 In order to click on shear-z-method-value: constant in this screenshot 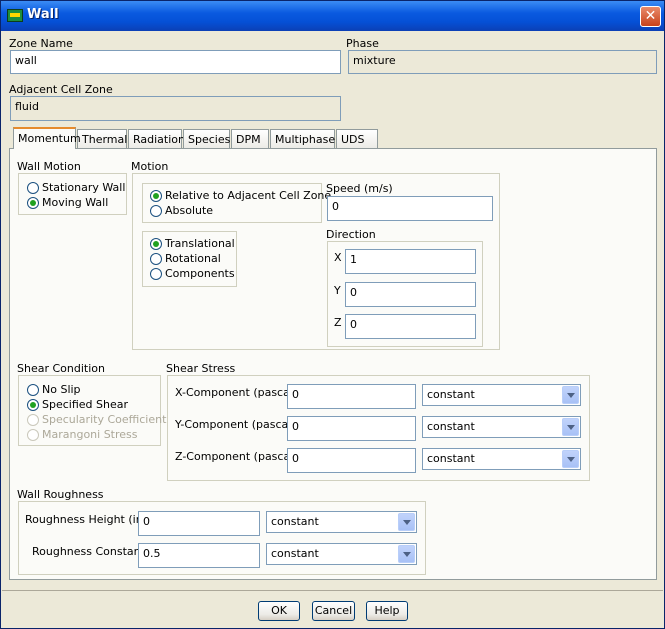, I will do `click(451, 458)`.